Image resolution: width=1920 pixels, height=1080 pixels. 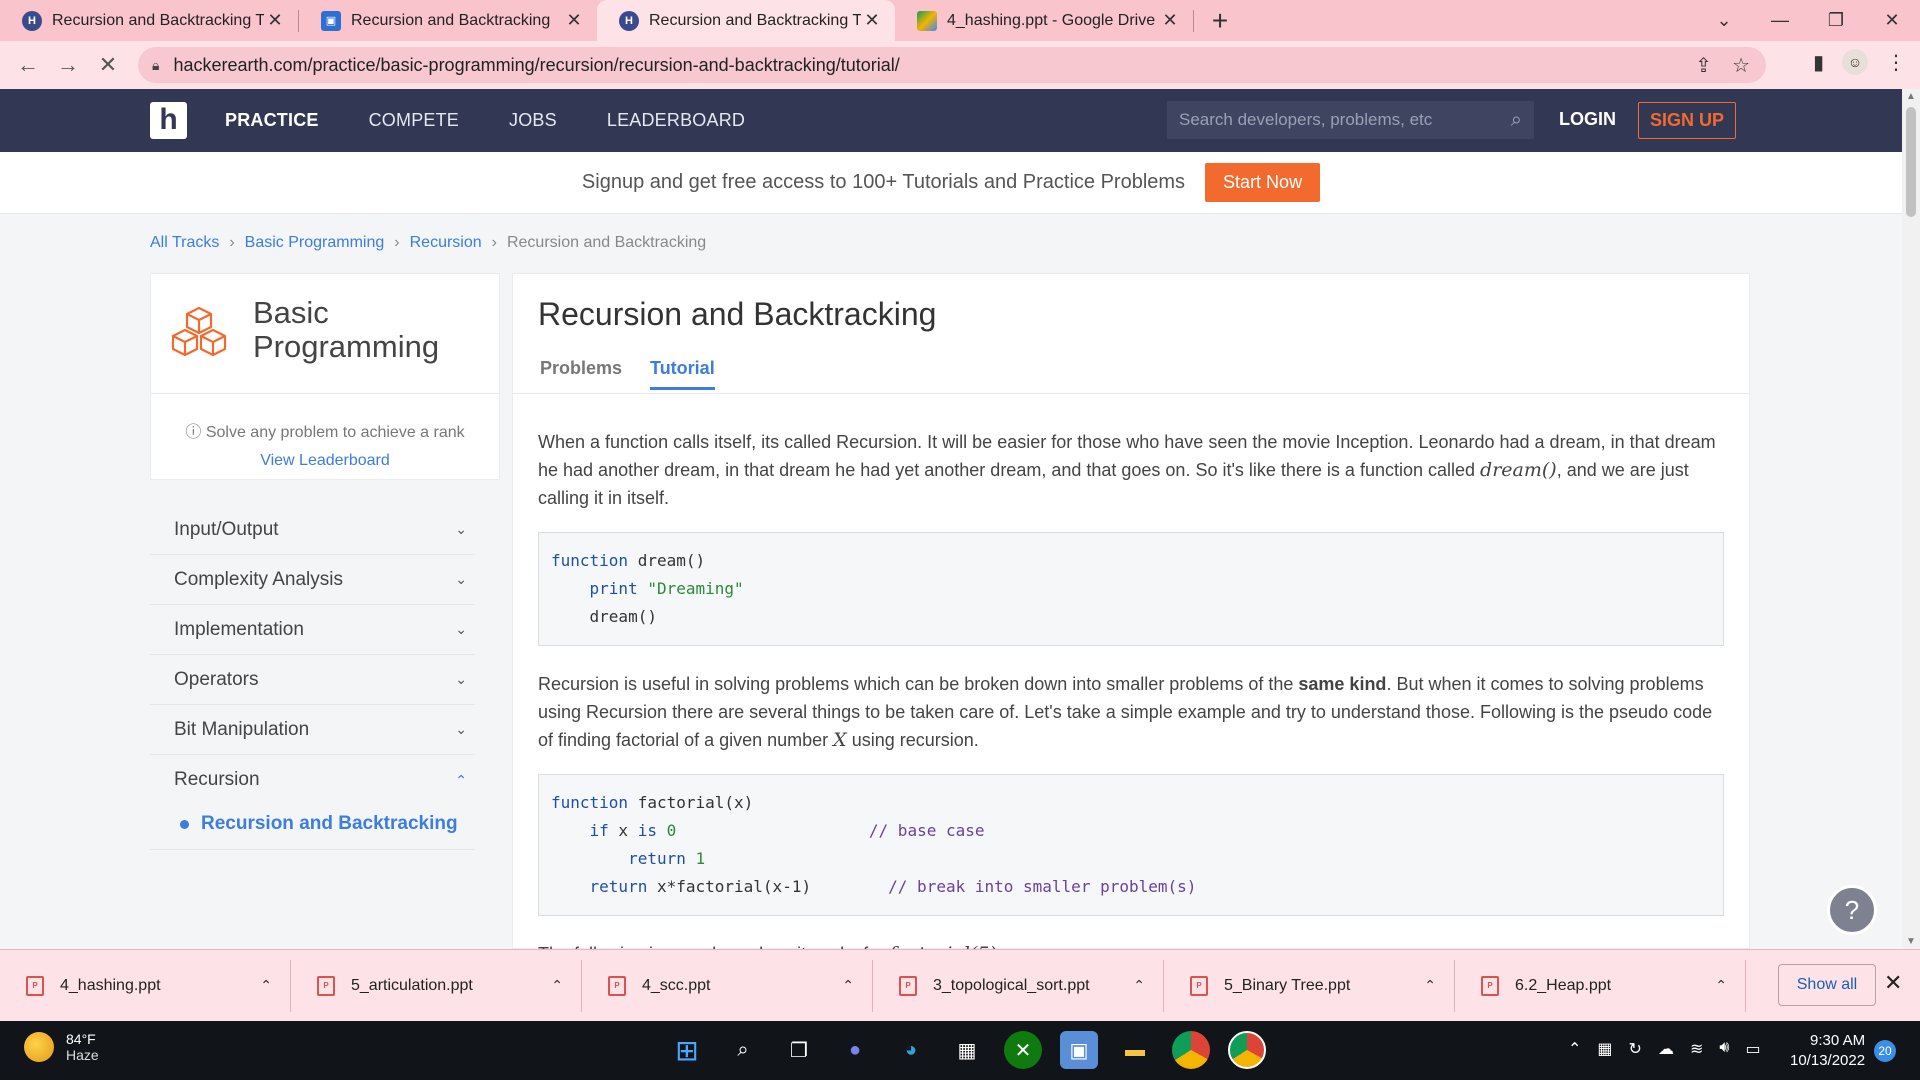 What do you see at coordinates (1220, 20) in the screenshot?
I see `new-tab-button: +` at bounding box center [1220, 20].